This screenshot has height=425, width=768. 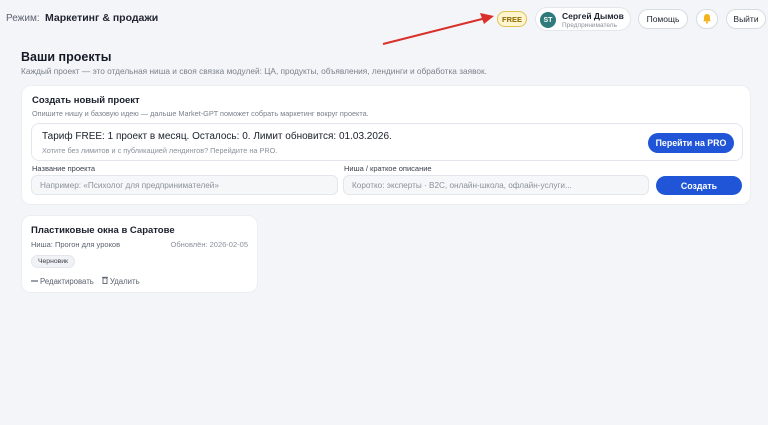 I want to click on project-niche-label: Ниша / краткое описание, so click(x=388, y=168).